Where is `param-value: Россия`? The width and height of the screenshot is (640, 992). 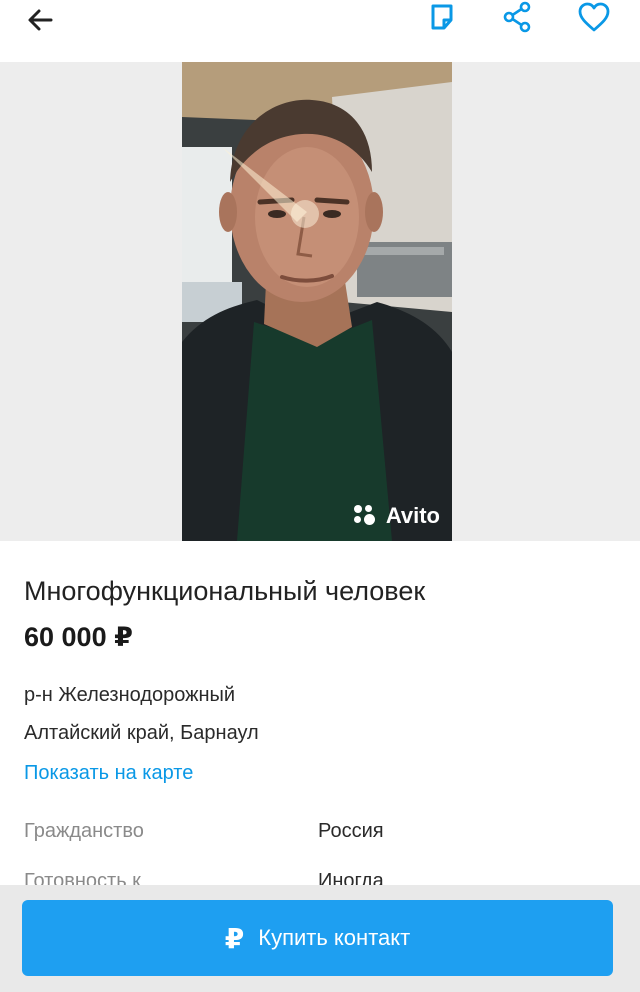 param-value: Россия is located at coordinates (351, 831).